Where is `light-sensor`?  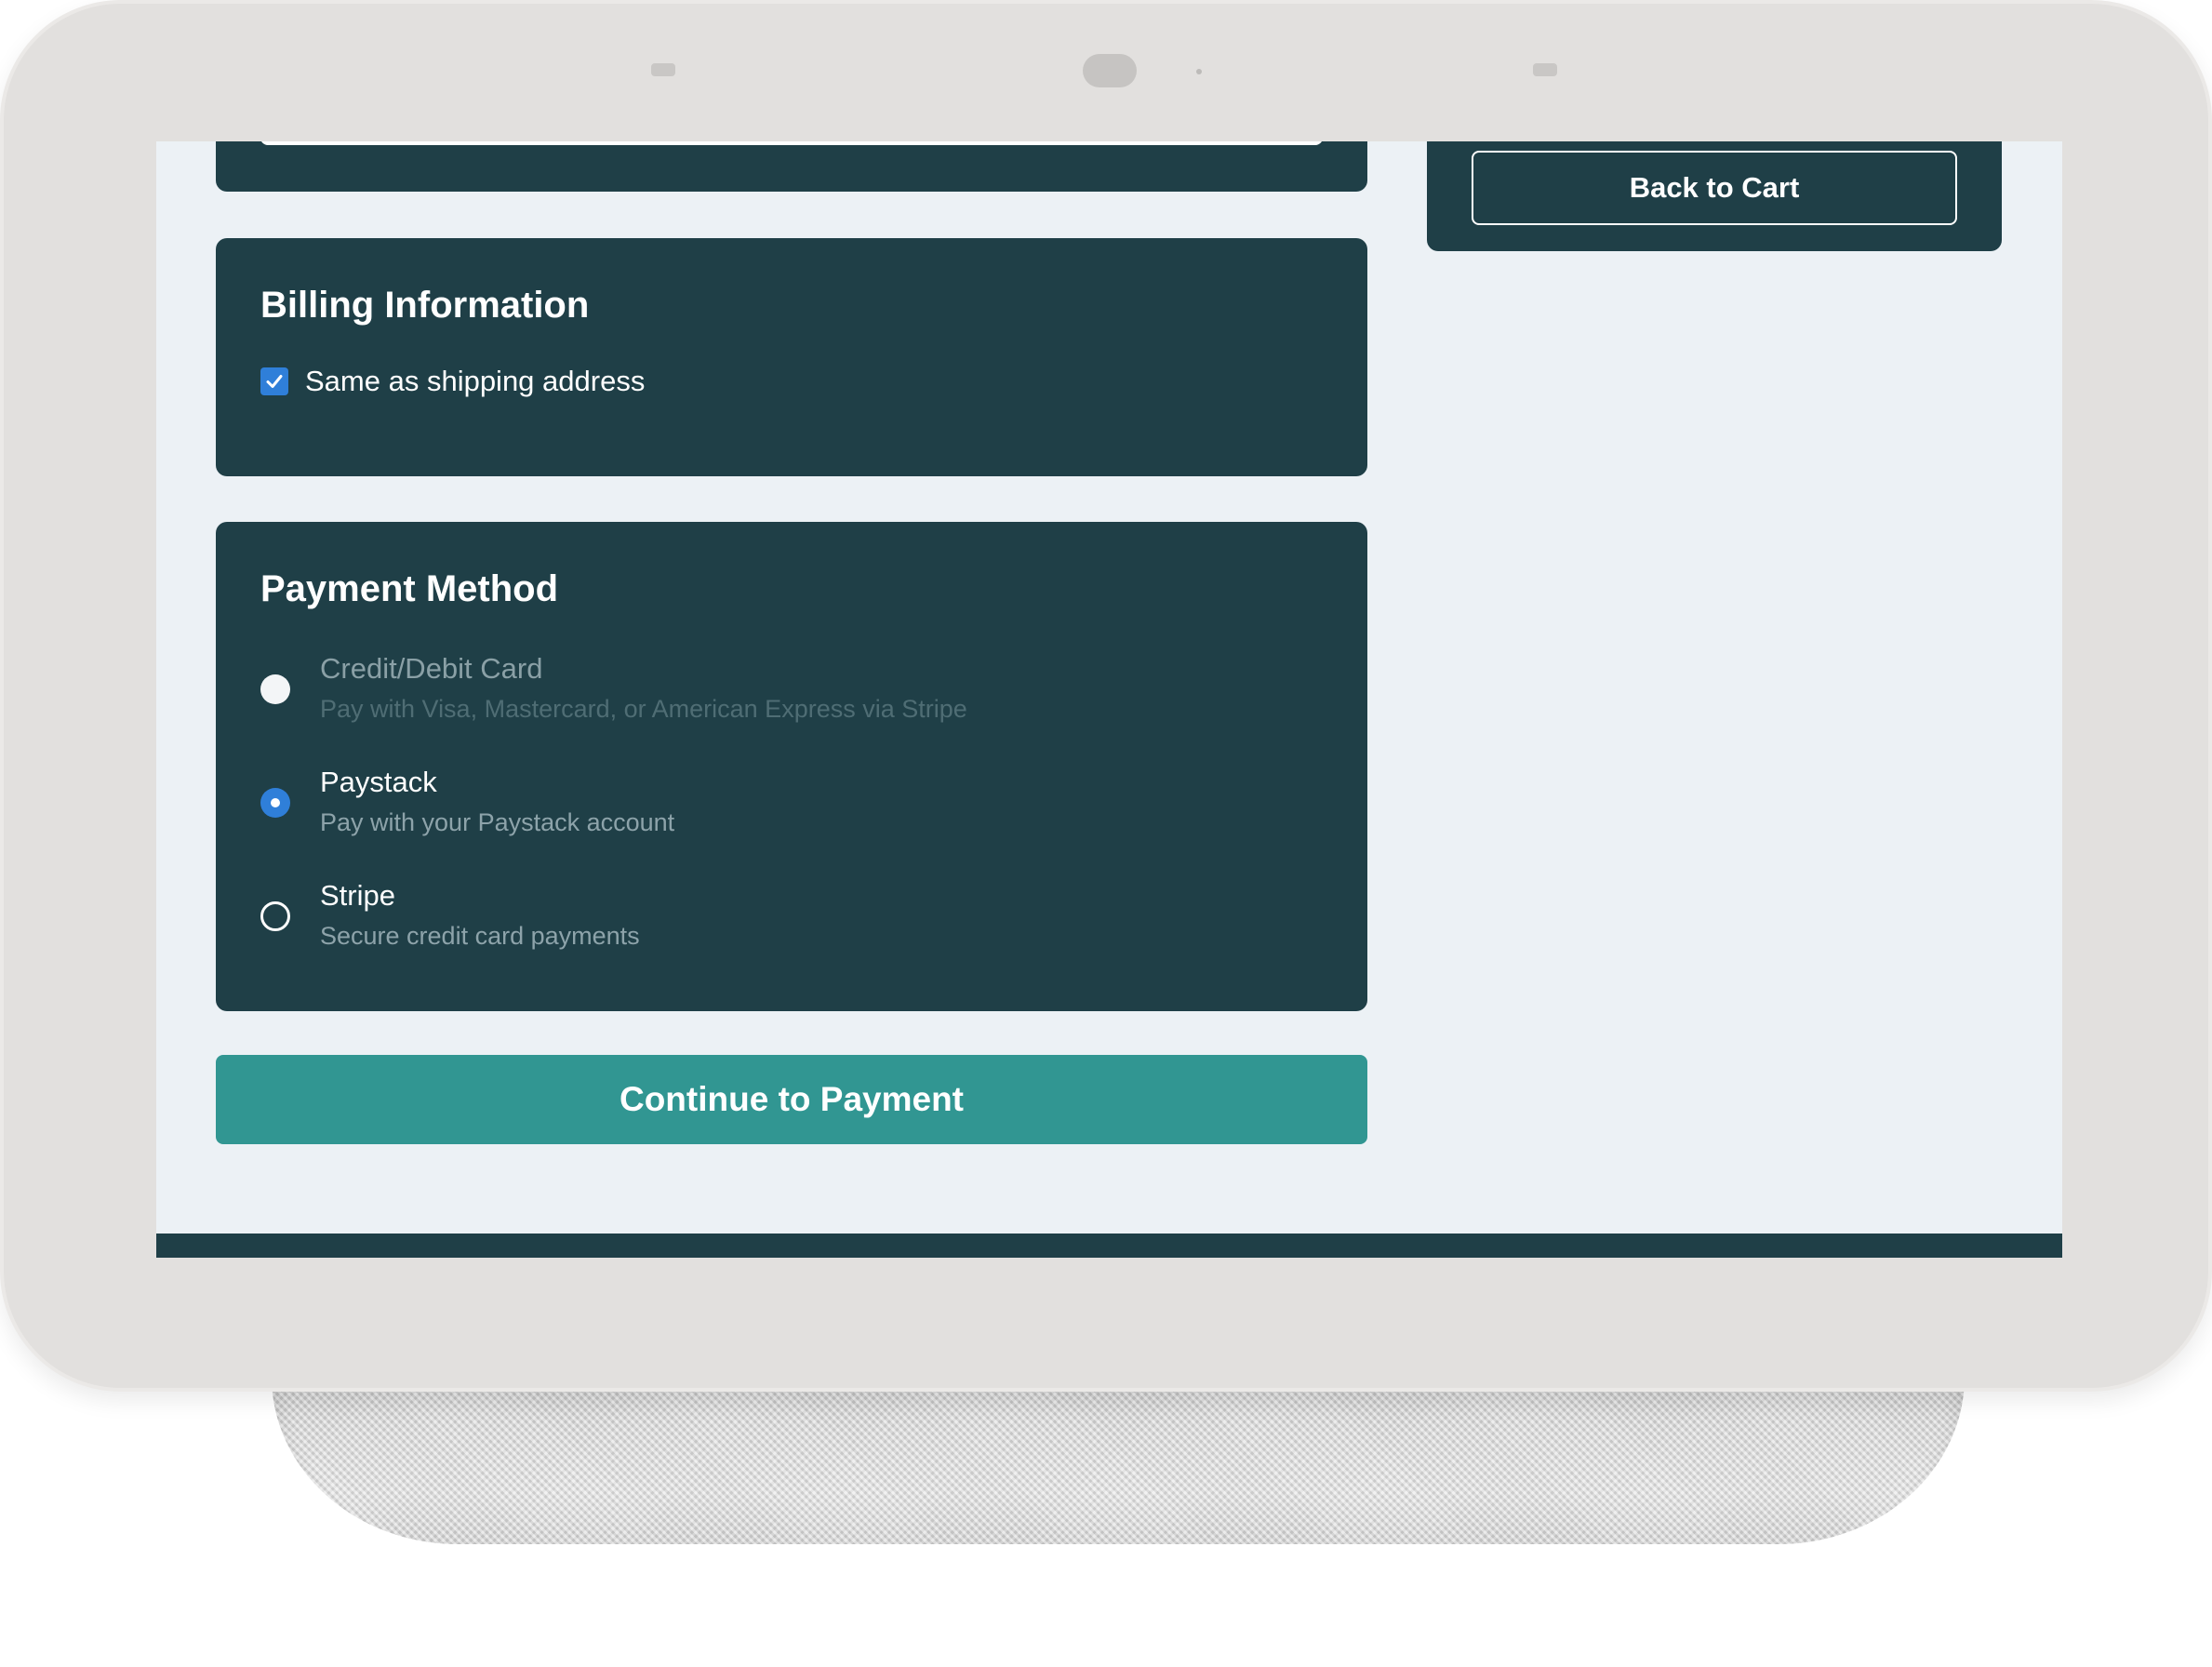
light-sensor is located at coordinates (663, 69).